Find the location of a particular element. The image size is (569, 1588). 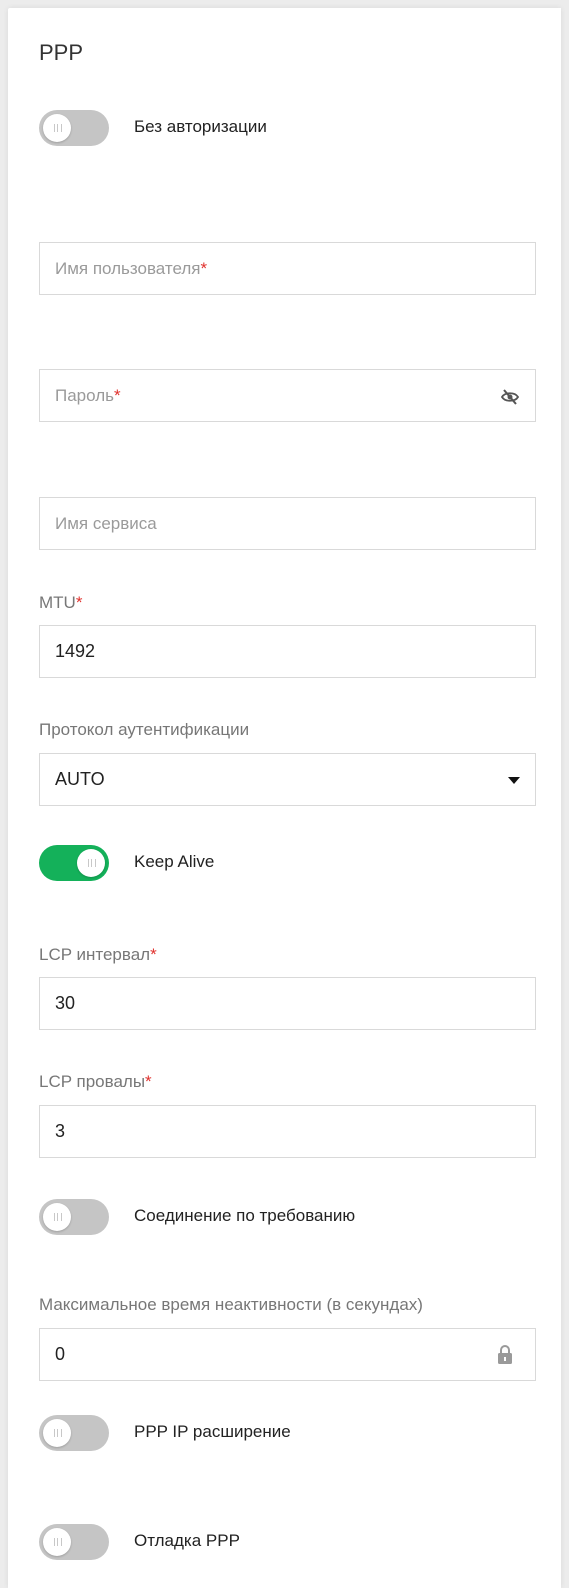

lcp-interval-label: LCP интервал* is located at coordinates (98, 954).